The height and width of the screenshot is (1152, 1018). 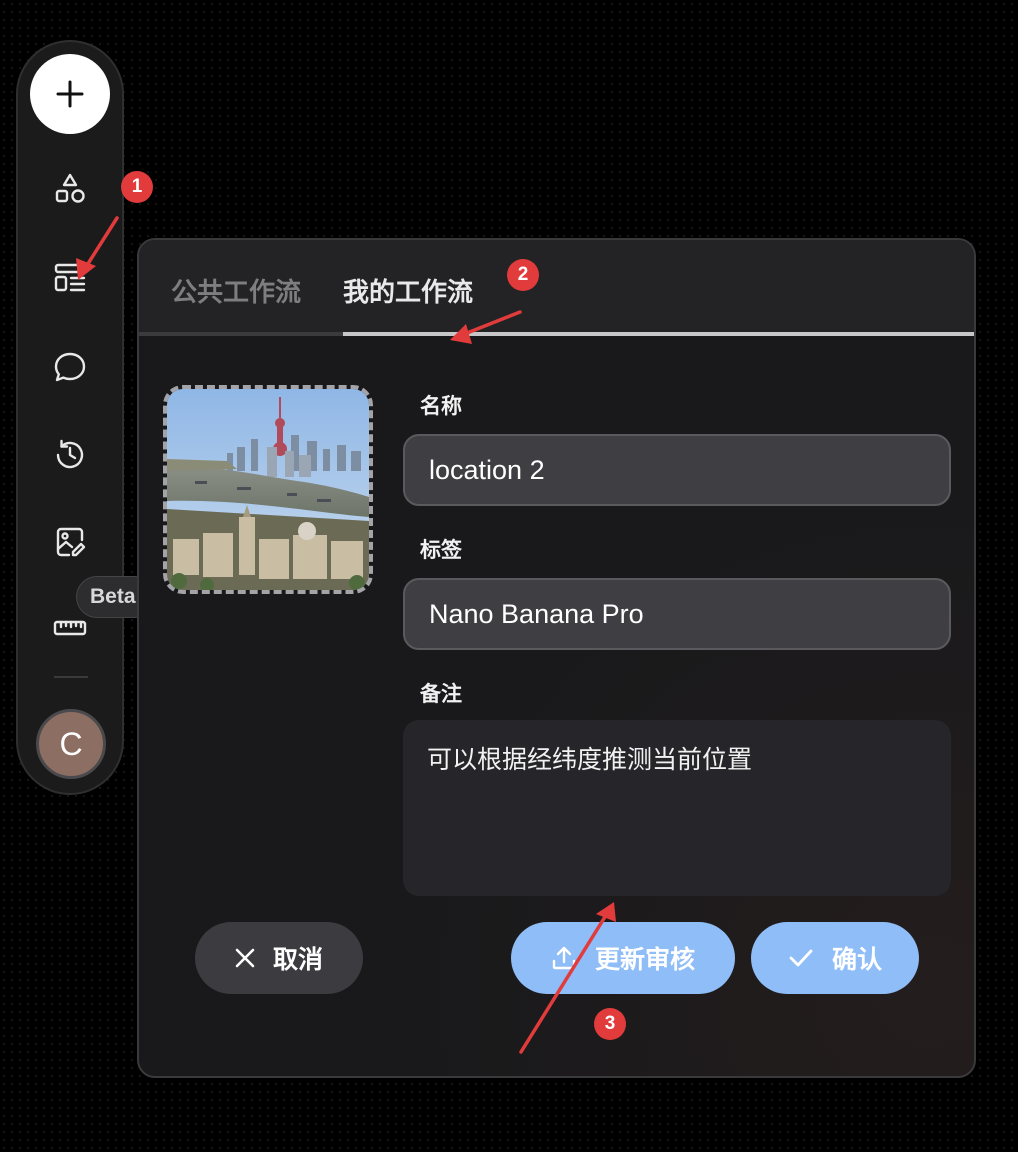 I want to click on sidebar-item-image-edit, so click(x=70, y=542).